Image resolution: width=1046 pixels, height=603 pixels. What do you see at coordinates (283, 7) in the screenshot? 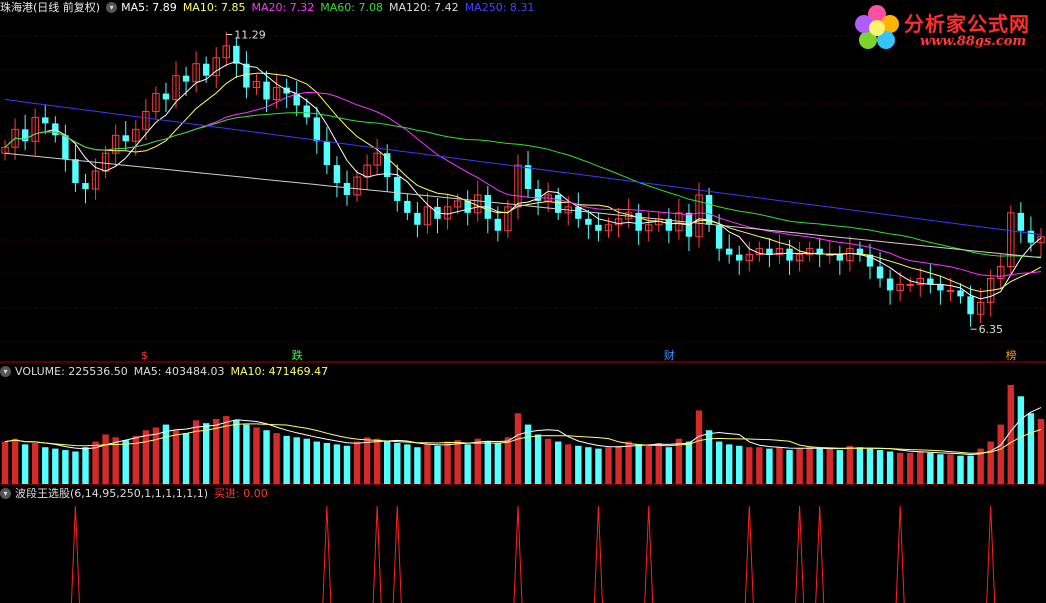
I see `ma20-label: MA20: 7.32` at bounding box center [283, 7].